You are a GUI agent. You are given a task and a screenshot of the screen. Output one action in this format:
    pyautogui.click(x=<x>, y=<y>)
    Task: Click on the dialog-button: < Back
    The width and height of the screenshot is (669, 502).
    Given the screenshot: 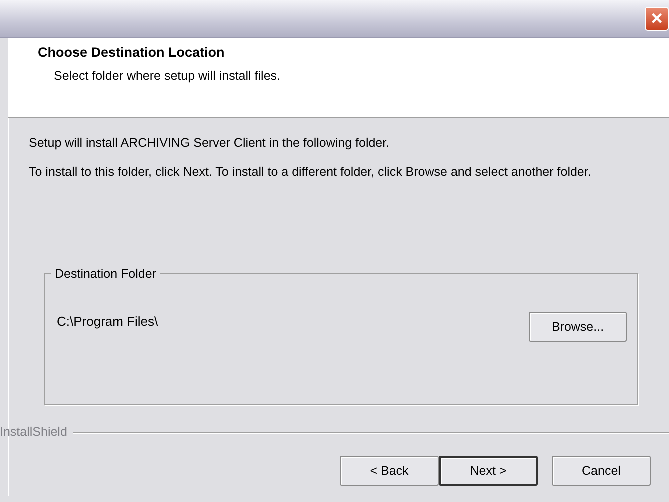 What is the action you would take?
    pyautogui.click(x=389, y=471)
    